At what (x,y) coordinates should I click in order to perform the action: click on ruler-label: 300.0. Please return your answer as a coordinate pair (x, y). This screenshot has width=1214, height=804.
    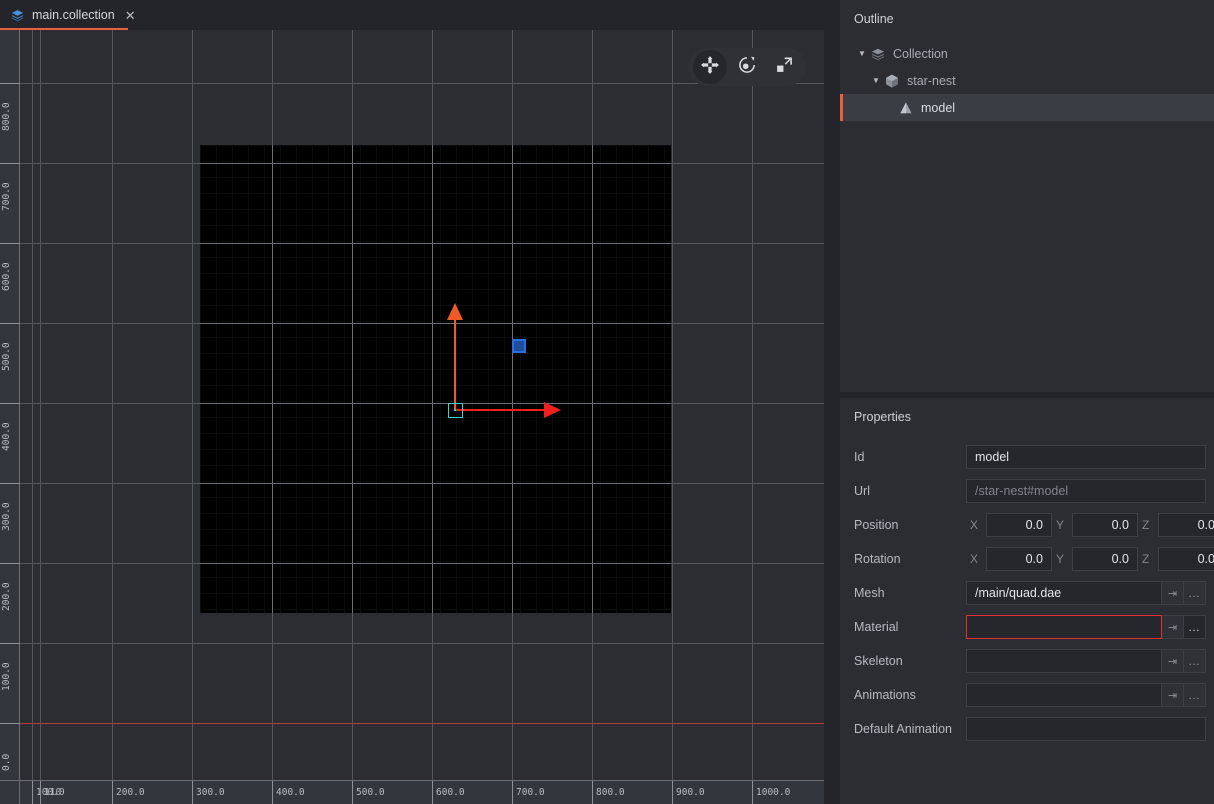
    Looking at the image, I should click on (210, 792).